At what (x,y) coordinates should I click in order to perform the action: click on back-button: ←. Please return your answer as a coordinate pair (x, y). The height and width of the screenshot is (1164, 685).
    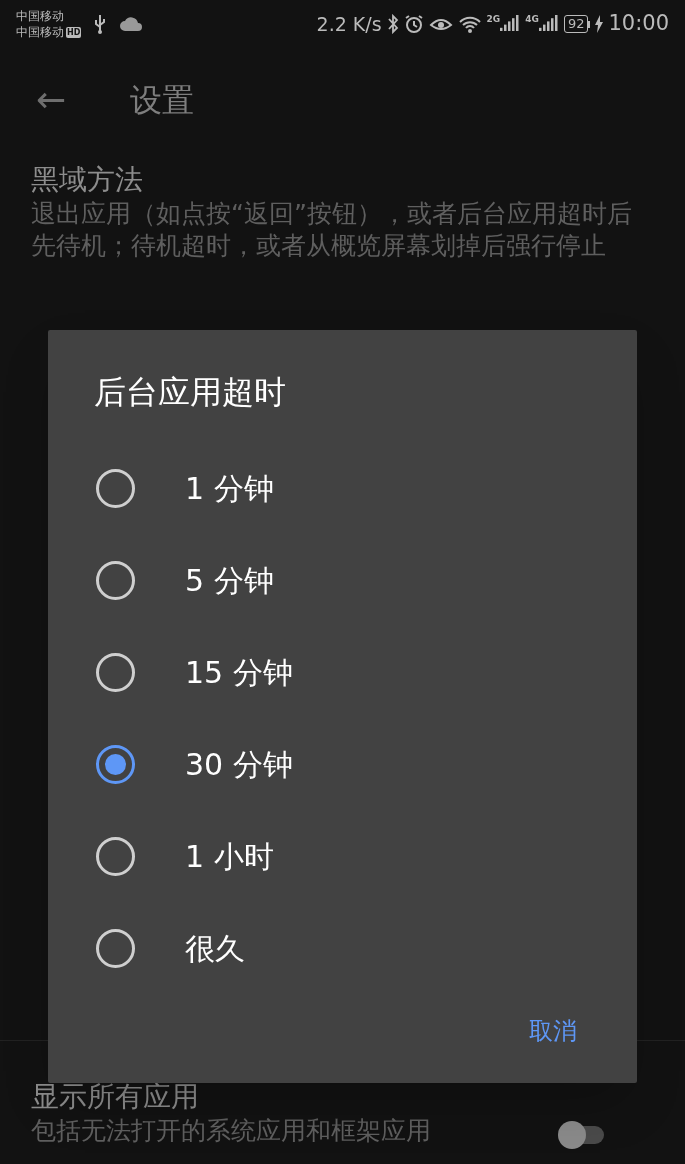
    Looking at the image, I should click on (51, 100).